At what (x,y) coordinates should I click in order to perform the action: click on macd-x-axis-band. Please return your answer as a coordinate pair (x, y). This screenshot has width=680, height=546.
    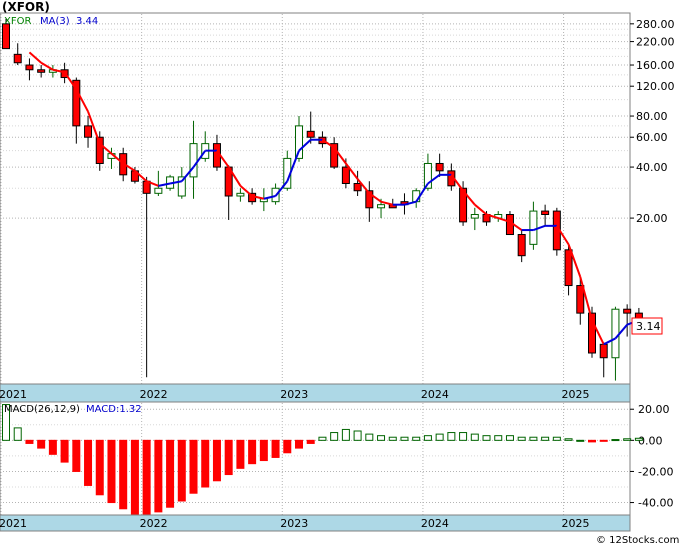
    Looking at the image, I should click on (315, 523).